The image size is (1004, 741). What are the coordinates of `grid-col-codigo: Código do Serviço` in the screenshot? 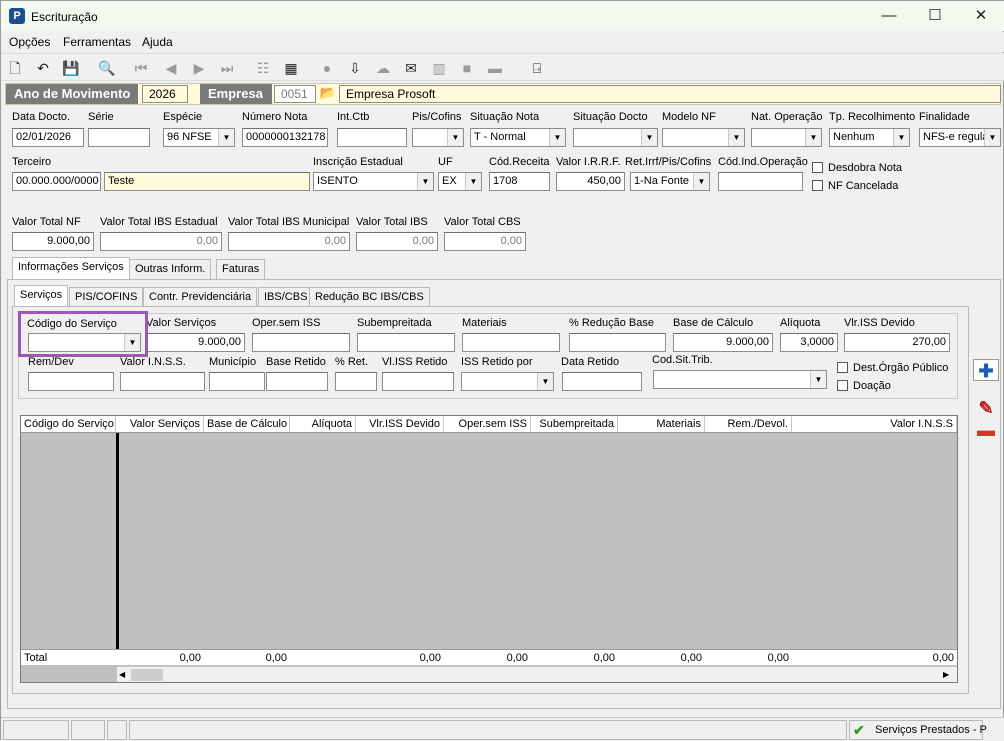 It's located at (68, 424).